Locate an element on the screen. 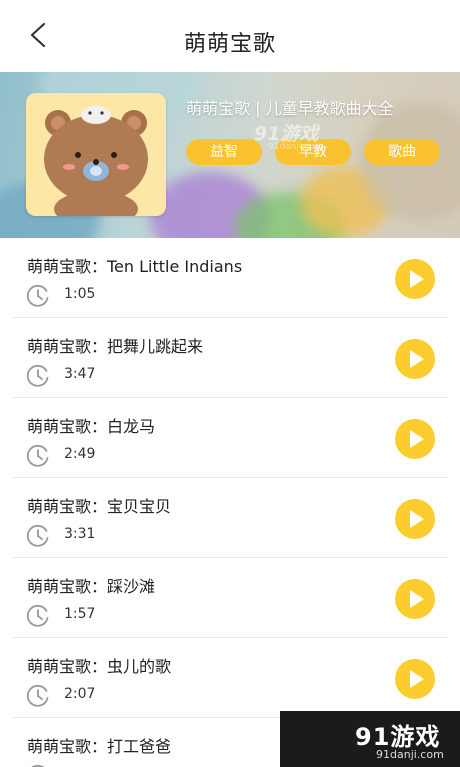 The image size is (460, 767). list-item: 萌萌宝歌：Ten Little Indians 1:05 is located at coordinates (230, 278).